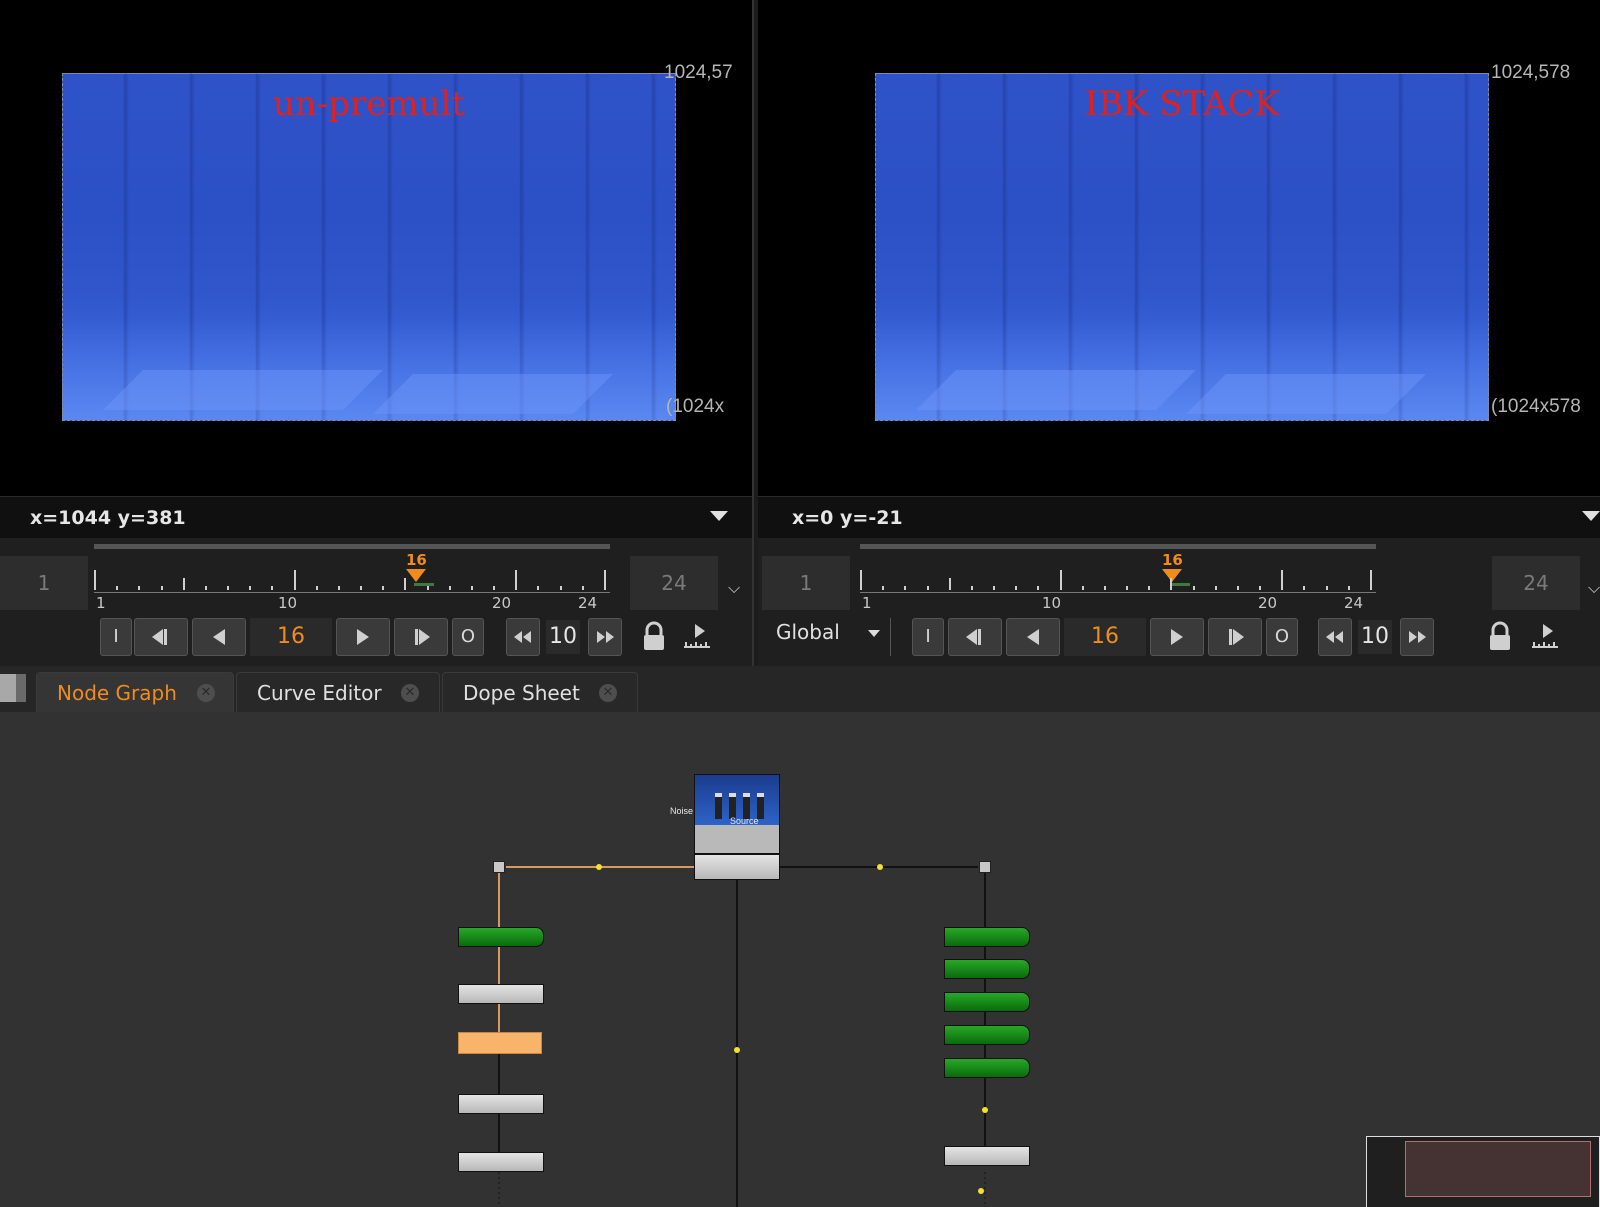 The width and height of the screenshot is (1600, 1207). I want to click on lock-icon, so click(654, 635).